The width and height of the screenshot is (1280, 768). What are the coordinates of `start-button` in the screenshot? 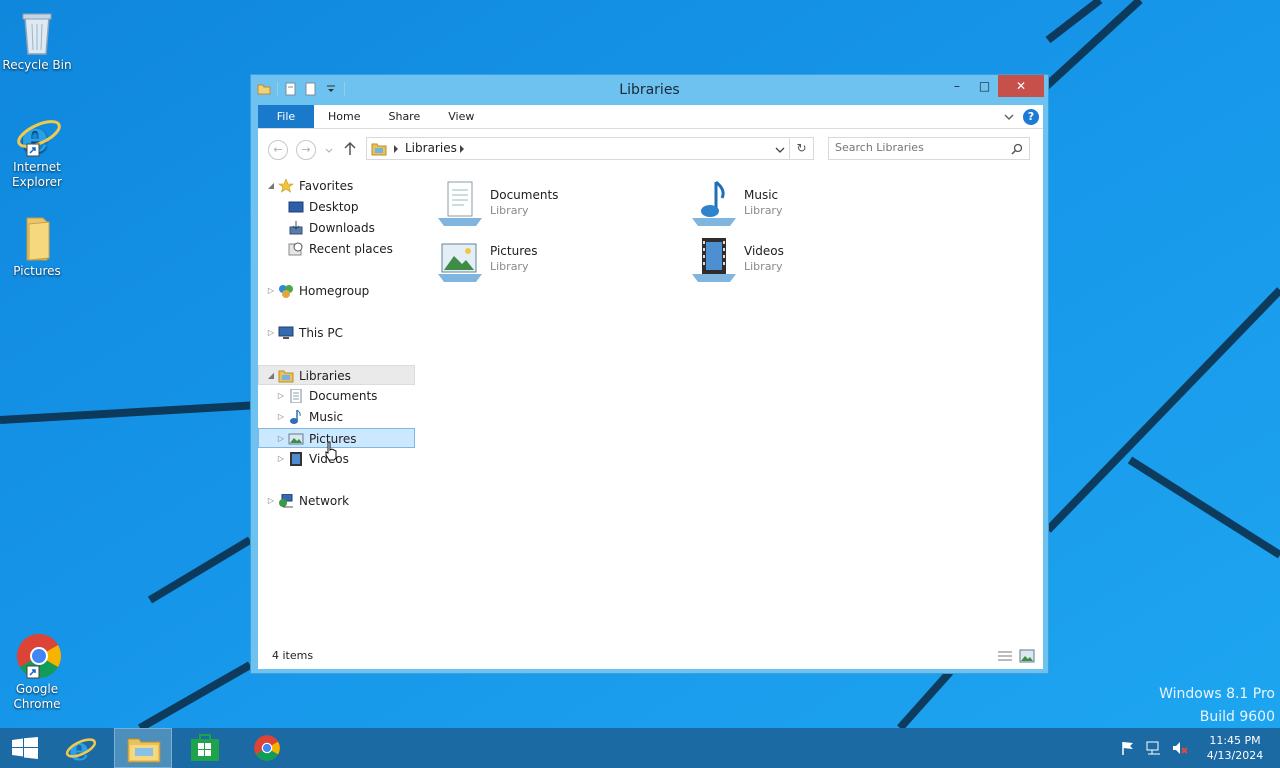 It's located at (25, 748).